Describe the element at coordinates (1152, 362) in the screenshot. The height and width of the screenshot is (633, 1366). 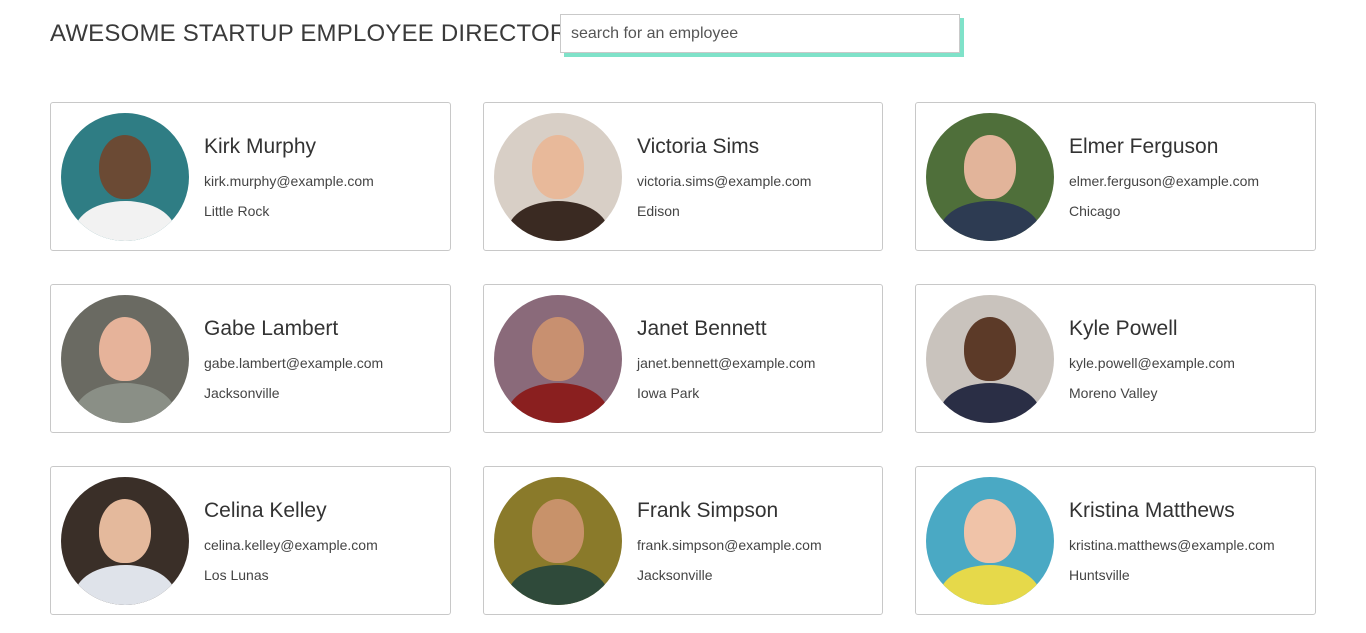
I see `employee-email: kyle.powell@example.com` at that location.